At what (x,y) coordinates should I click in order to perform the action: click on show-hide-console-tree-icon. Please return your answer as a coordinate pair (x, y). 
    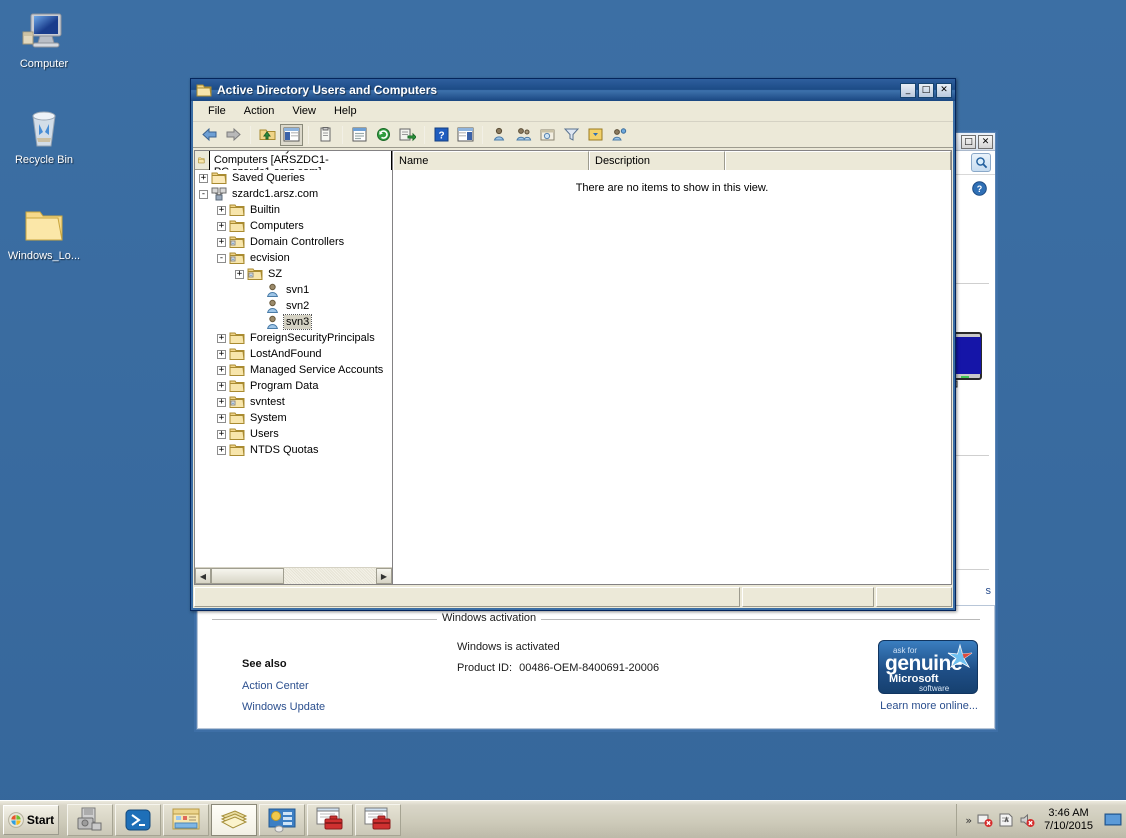
    Looking at the image, I should click on (291, 134).